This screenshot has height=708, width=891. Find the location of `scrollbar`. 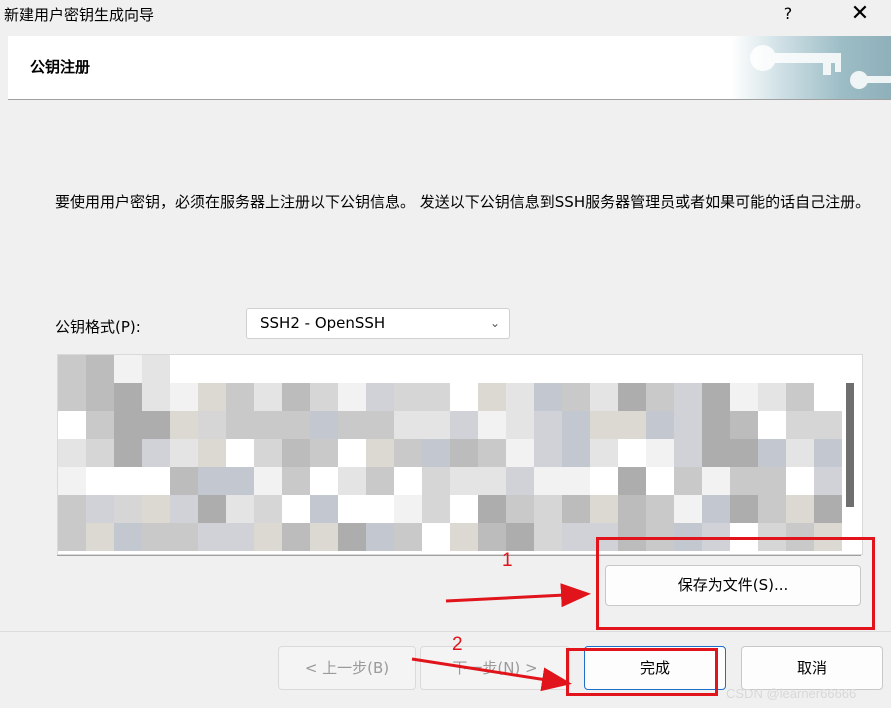

scrollbar is located at coordinates (852, 454).